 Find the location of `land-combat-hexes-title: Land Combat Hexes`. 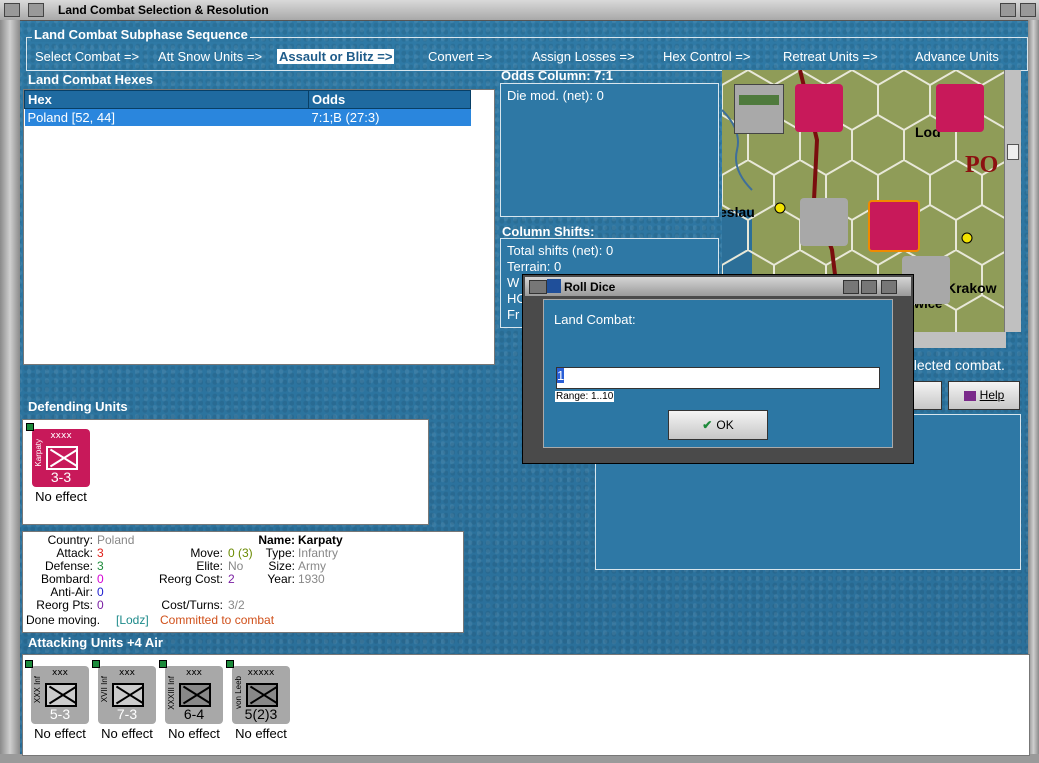

land-combat-hexes-title: Land Combat Hexes is located at coordinates (90, 79).